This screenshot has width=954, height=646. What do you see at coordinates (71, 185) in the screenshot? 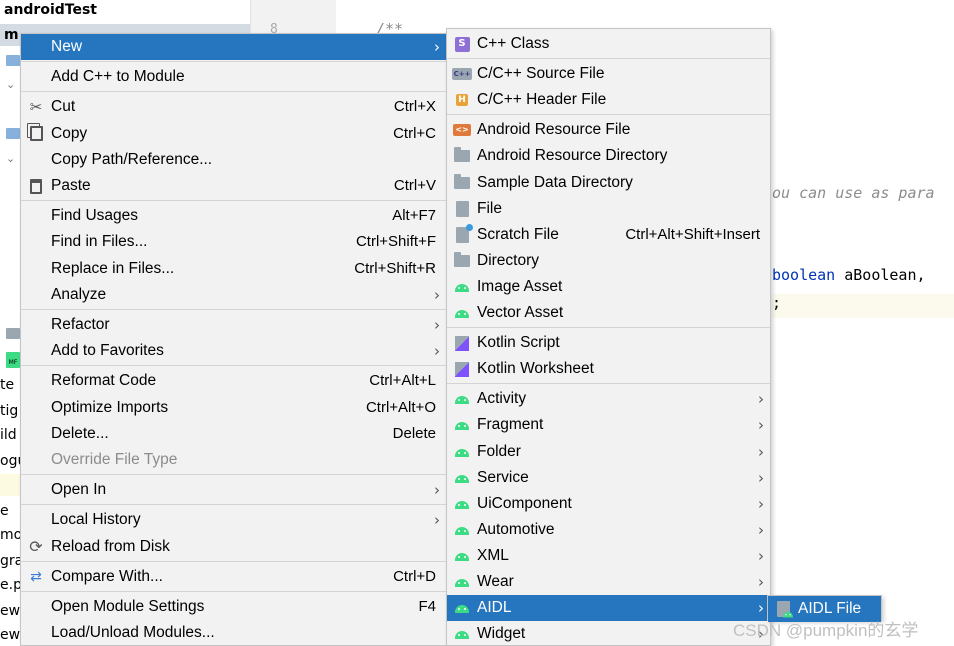
I see `menu-item-label: Paste` at bounding box center [71, 185].